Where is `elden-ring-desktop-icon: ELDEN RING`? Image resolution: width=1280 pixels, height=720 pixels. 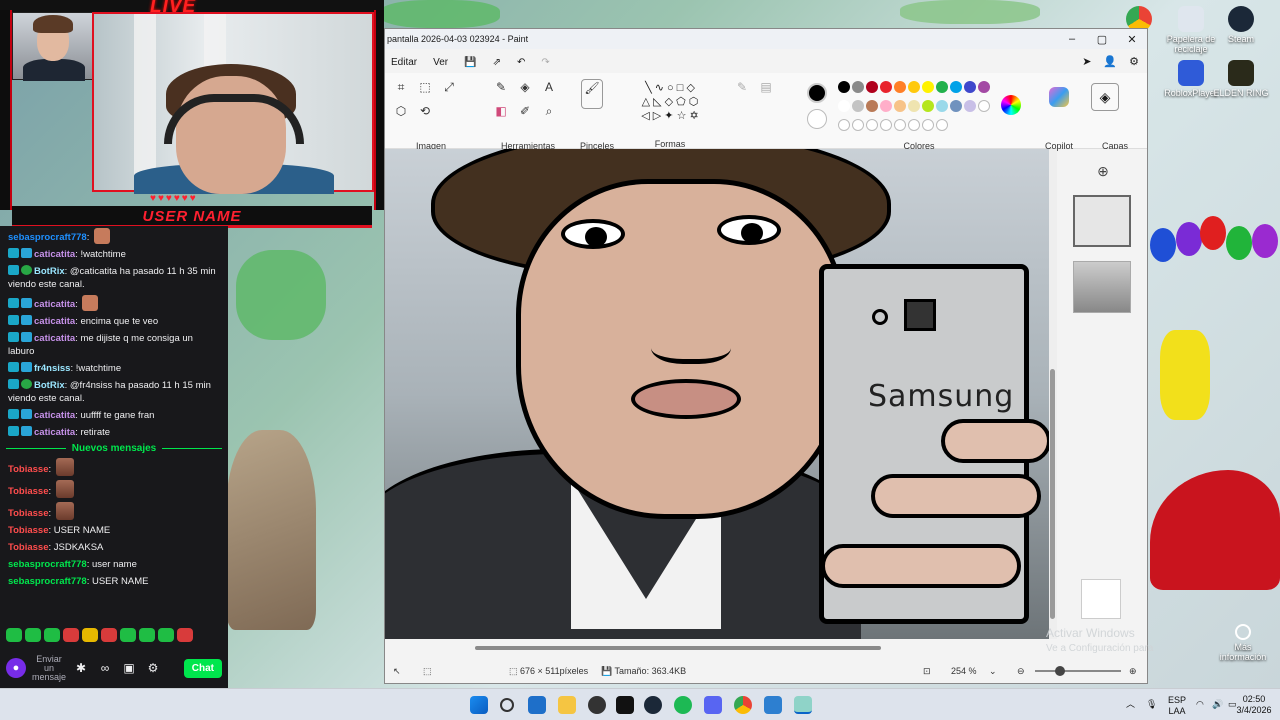
elden-ring-desktop-icon: ELDEN RING is located at coordinates (1241, 79).